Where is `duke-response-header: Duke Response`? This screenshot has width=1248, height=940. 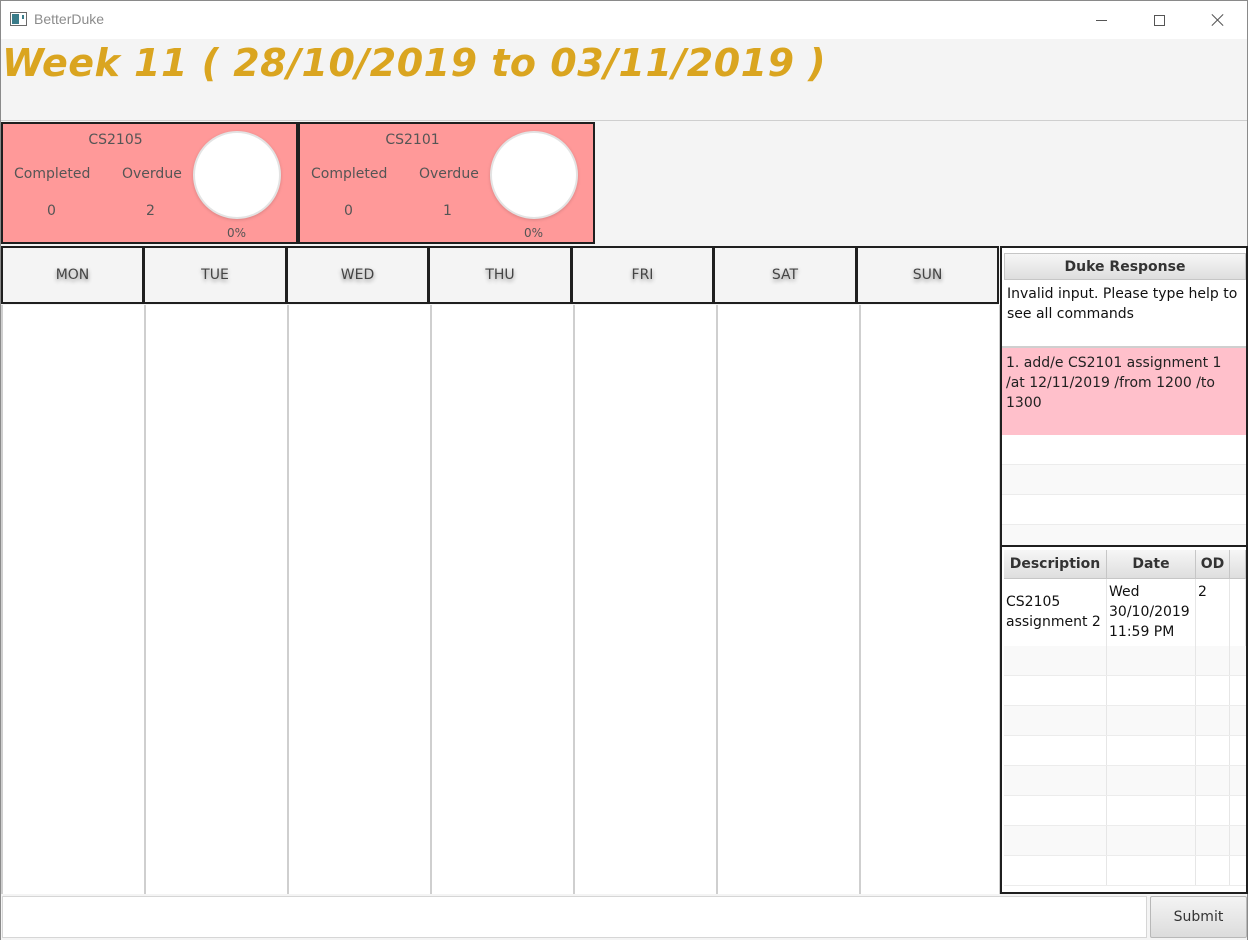
duke-response-header: Duke Response is located at coordinates (1125, 266).